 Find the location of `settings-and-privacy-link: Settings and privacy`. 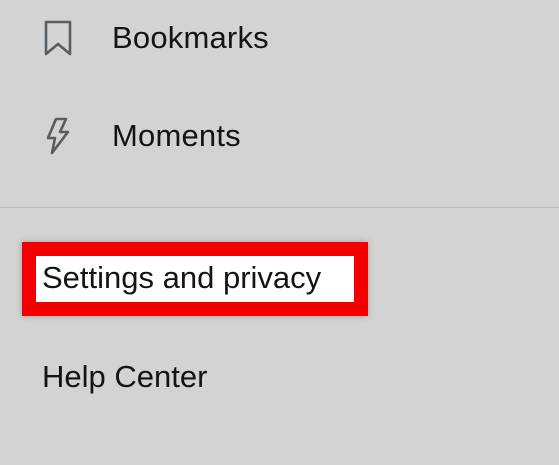

settings-and-privacy-link: Settings and privacy is located at coordinates (181, 278).